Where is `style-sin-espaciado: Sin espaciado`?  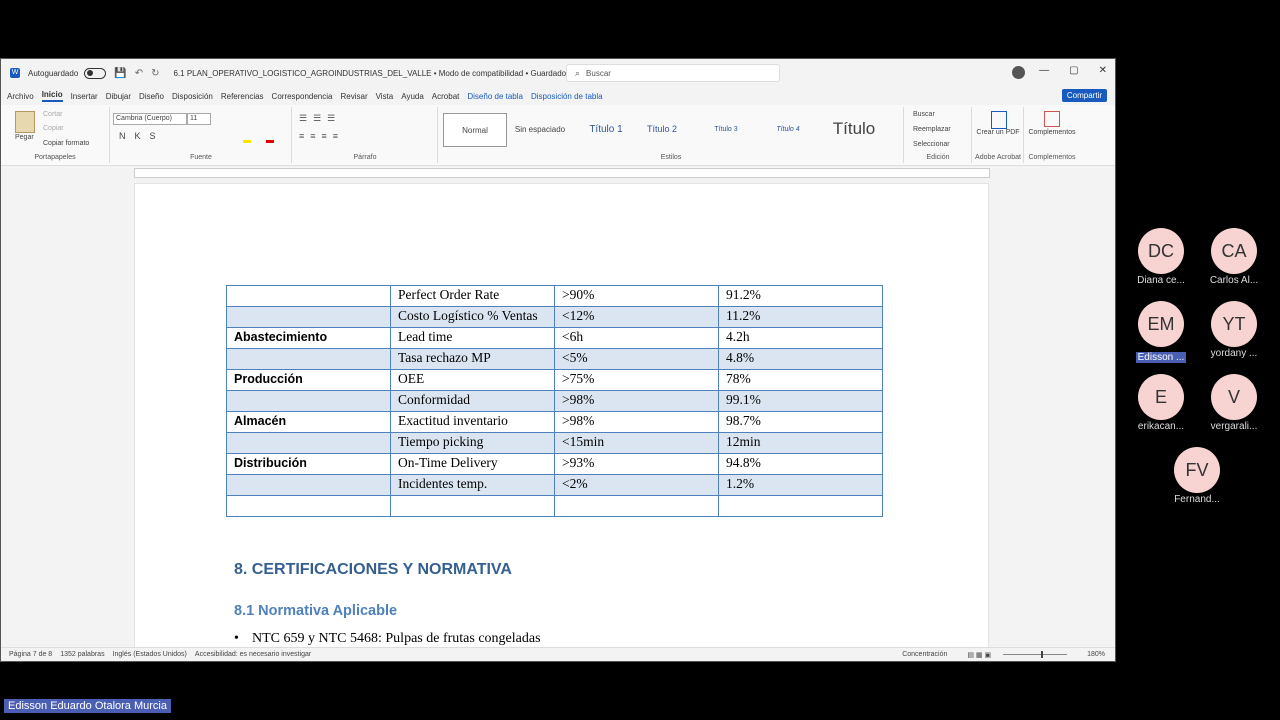
style-sin-espaciado: Sin espaciado is located at coordinates (540, 129).